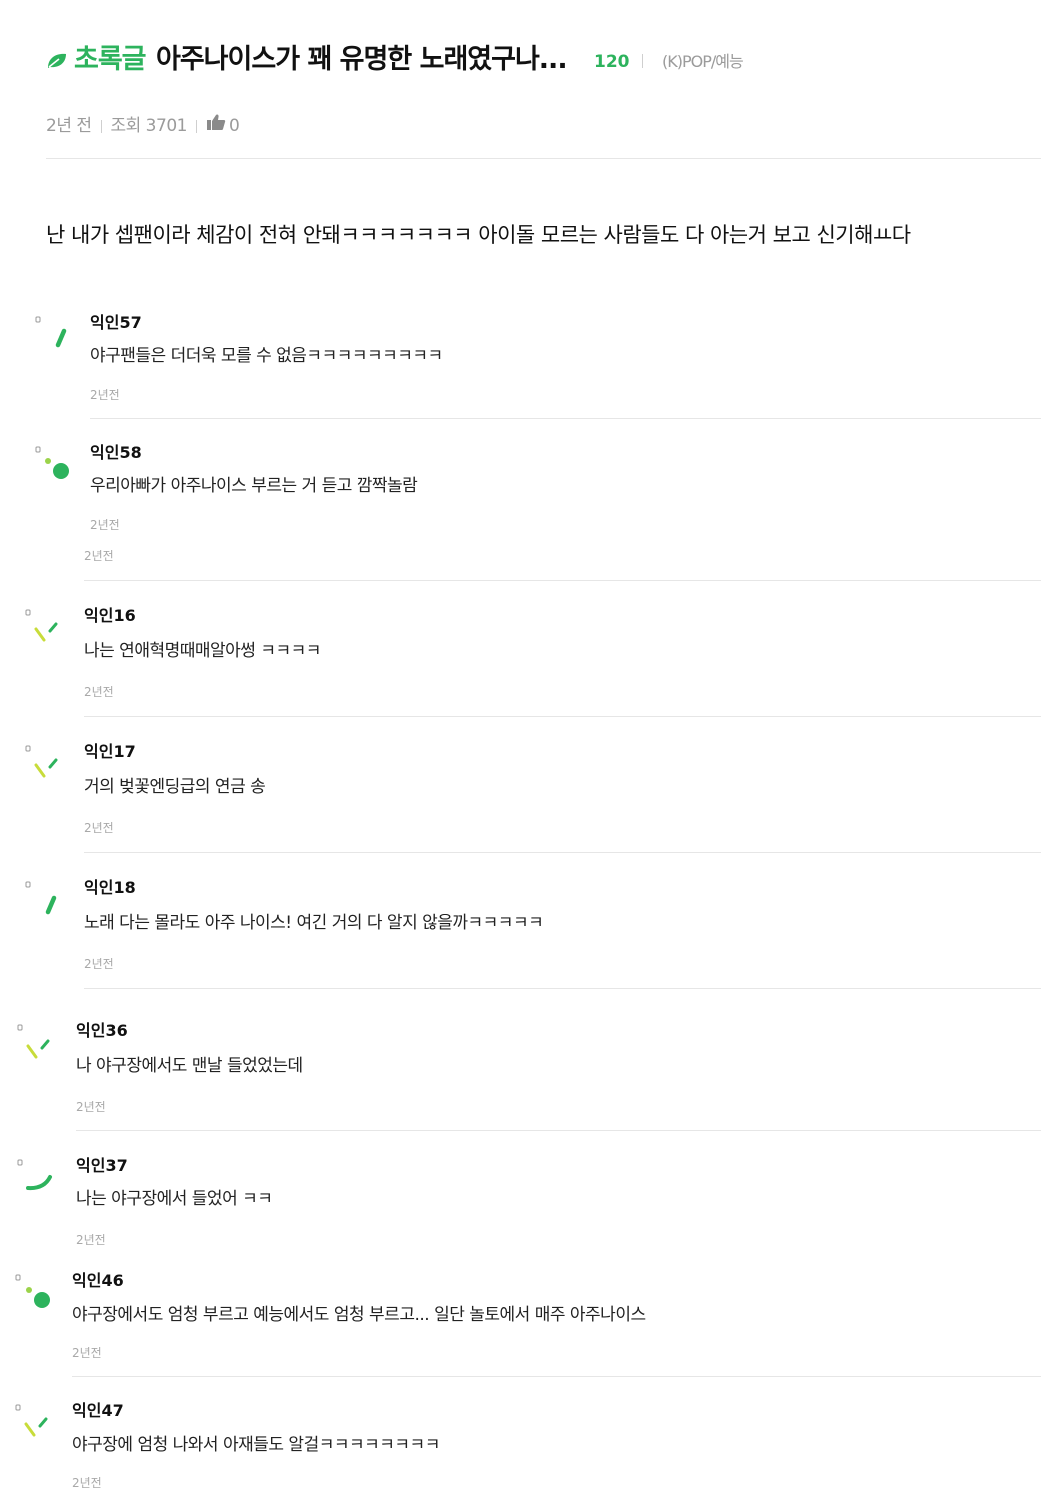 The height and width of the screenshot is (1500, 1041). What do you see at coordinates (116, 453) in the screenshot?
I see `comment-author: 익인58` at bounding box center [116, 453].